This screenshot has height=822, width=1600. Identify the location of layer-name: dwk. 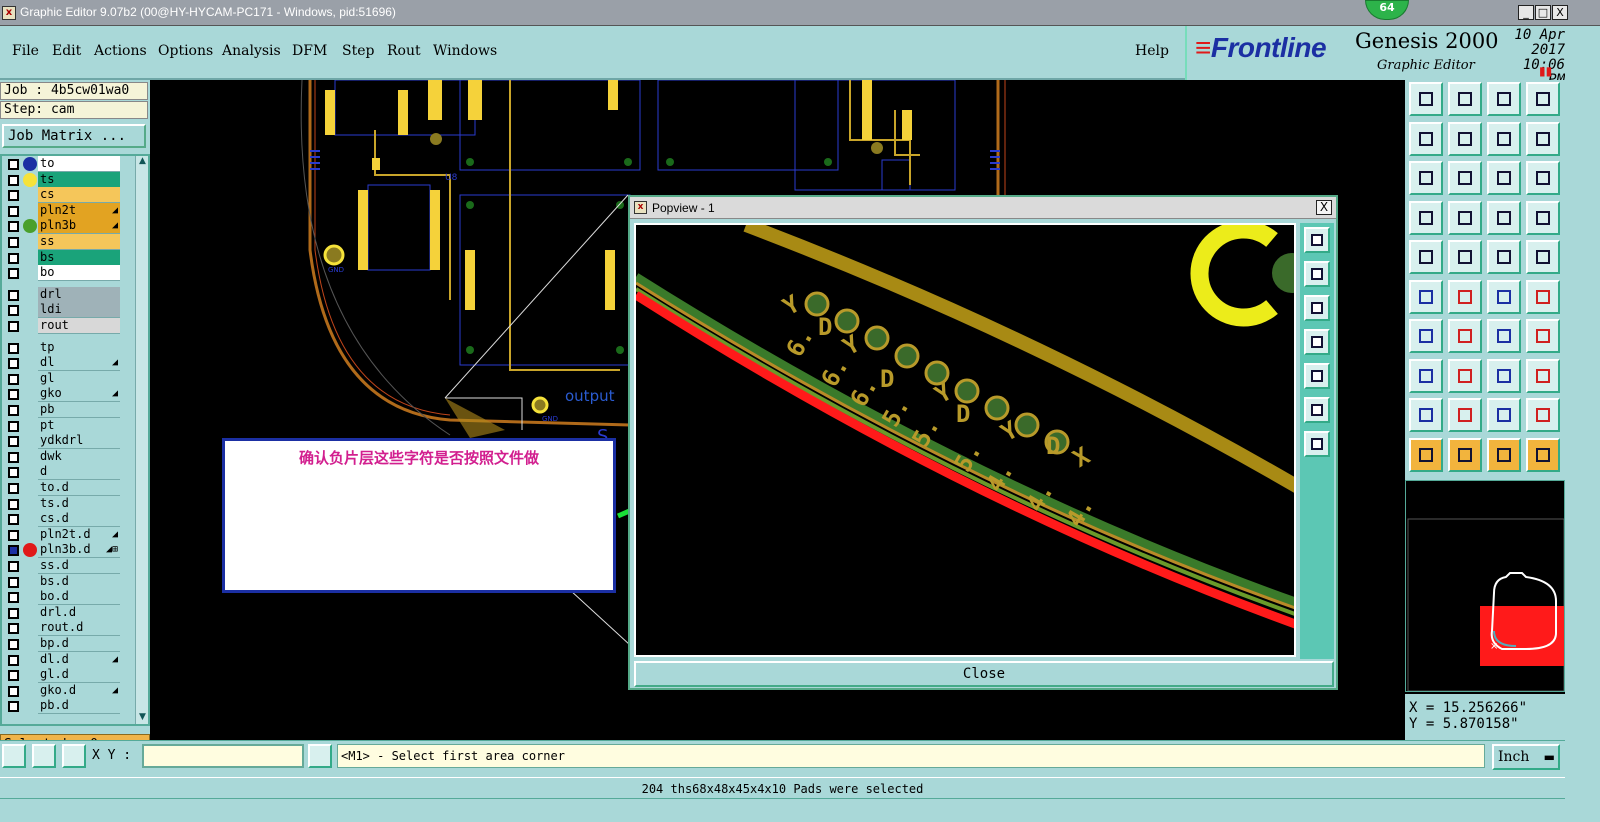
(79, 456).